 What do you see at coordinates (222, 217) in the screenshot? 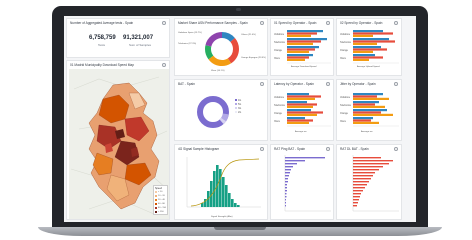
I see `x-axis-label: Signal Strength (dBm)` at bounding box center [222, 217].